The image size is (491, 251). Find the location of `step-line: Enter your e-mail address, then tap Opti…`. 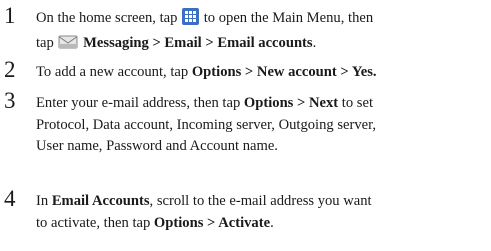

step-line: Enter your e-mail address, then tap Opti… is located at coordinates (262, 104).